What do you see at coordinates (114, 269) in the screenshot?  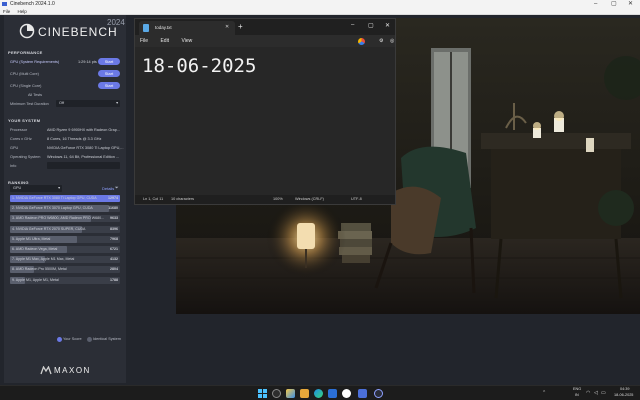 I see `ranking-row-score: 2804` at bounding box center [114, 269].